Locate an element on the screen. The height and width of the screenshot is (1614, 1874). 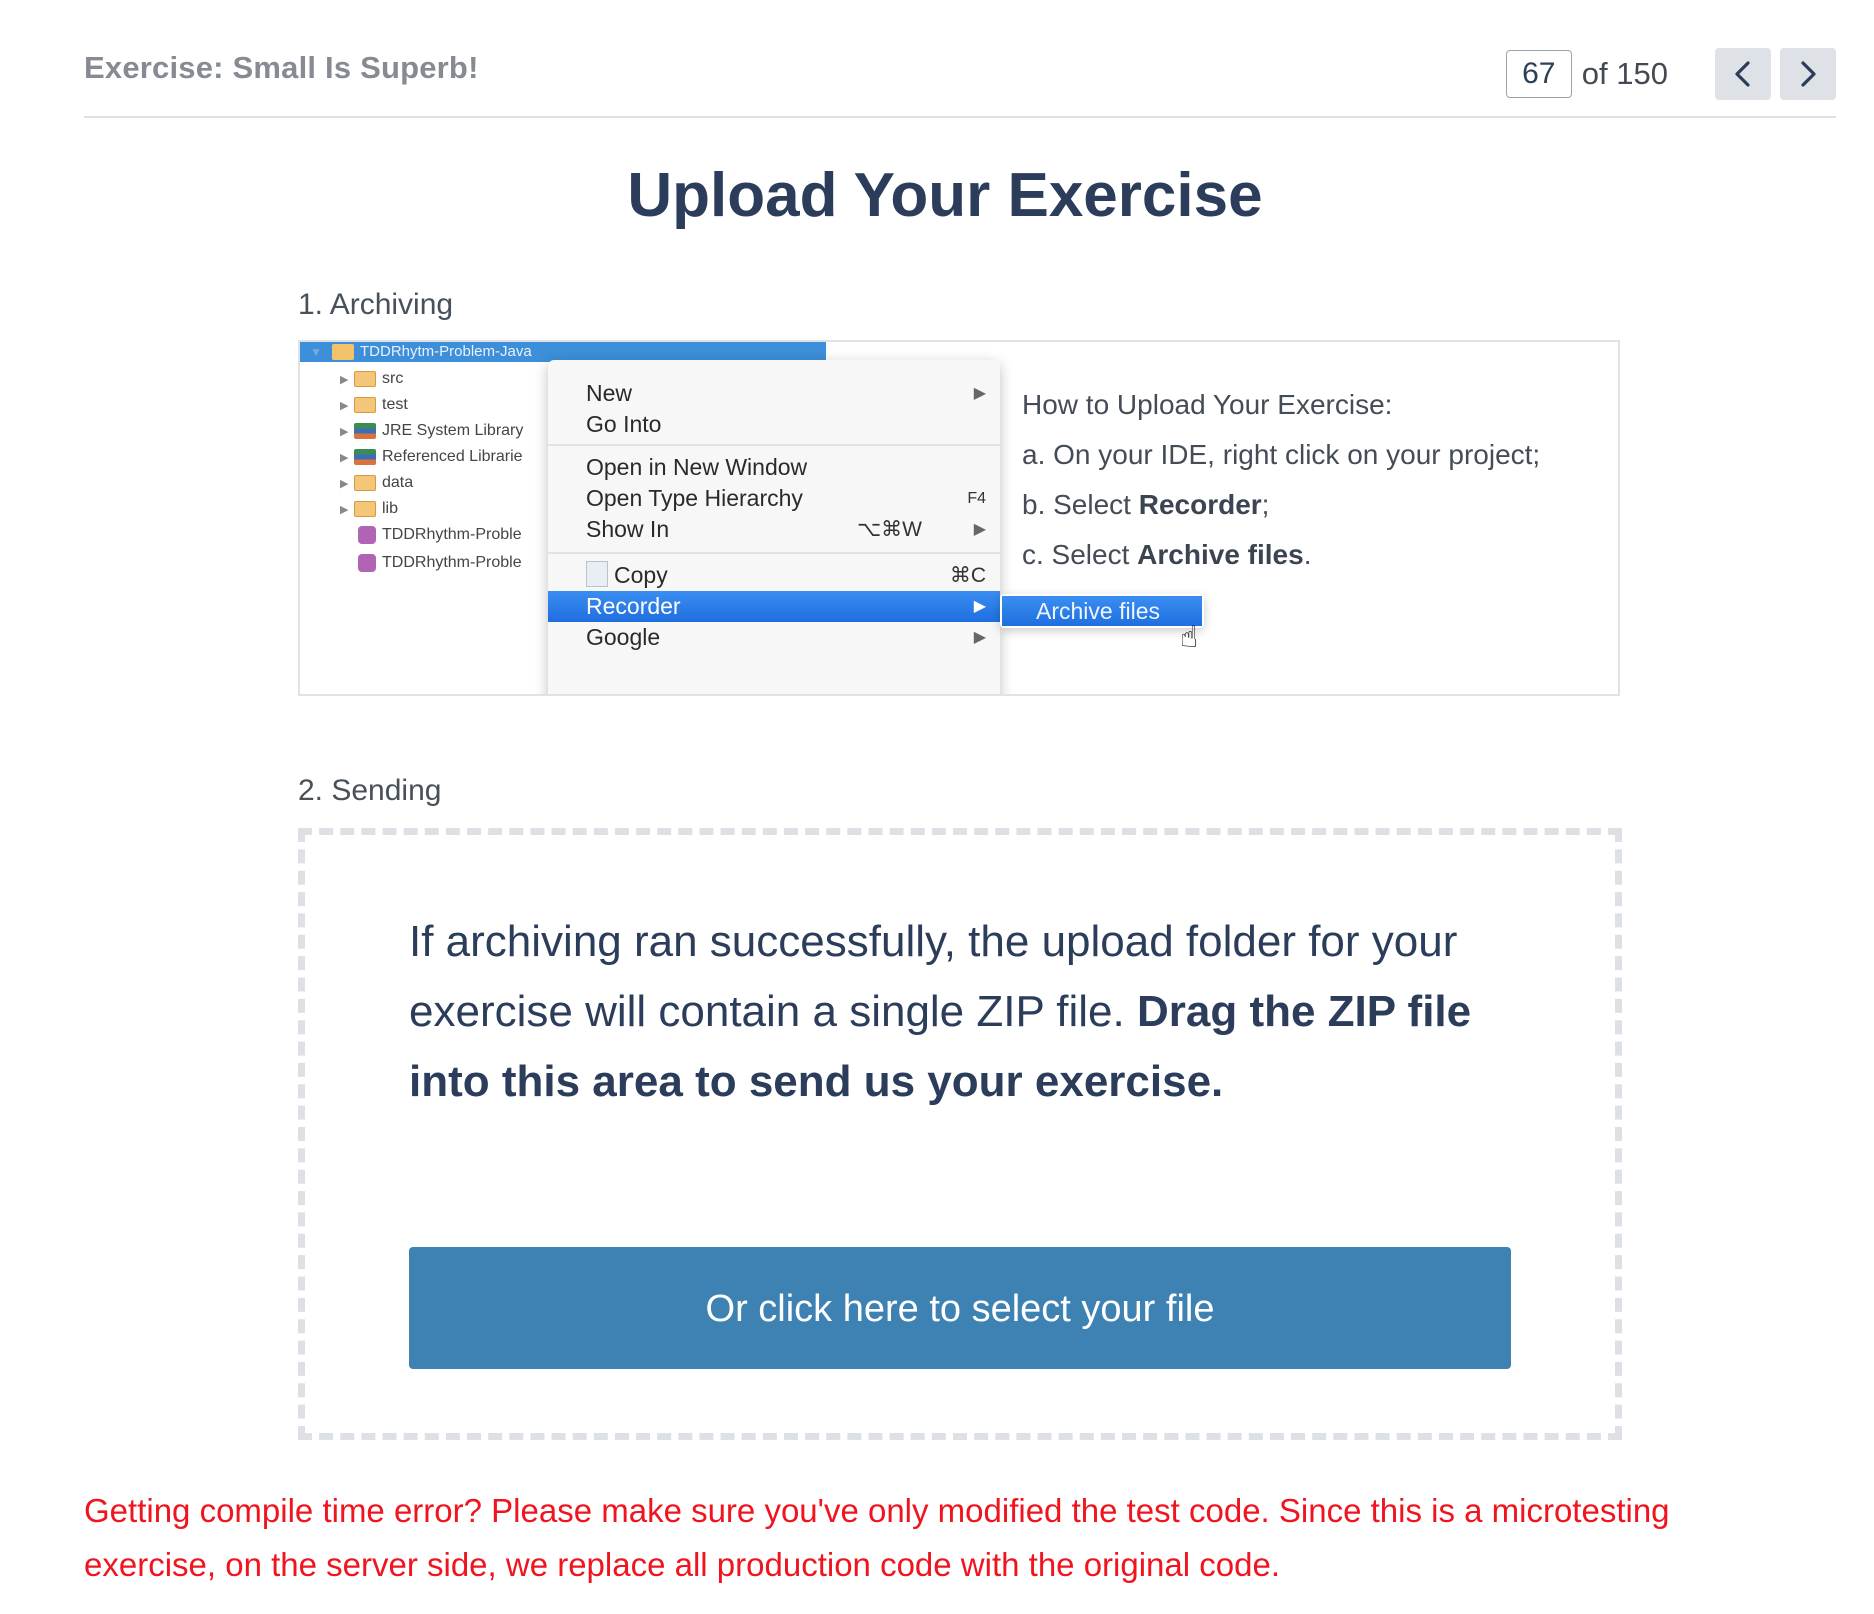
ide-tree-item: ▶ JRE System Library is located at coordinates (450, 431).